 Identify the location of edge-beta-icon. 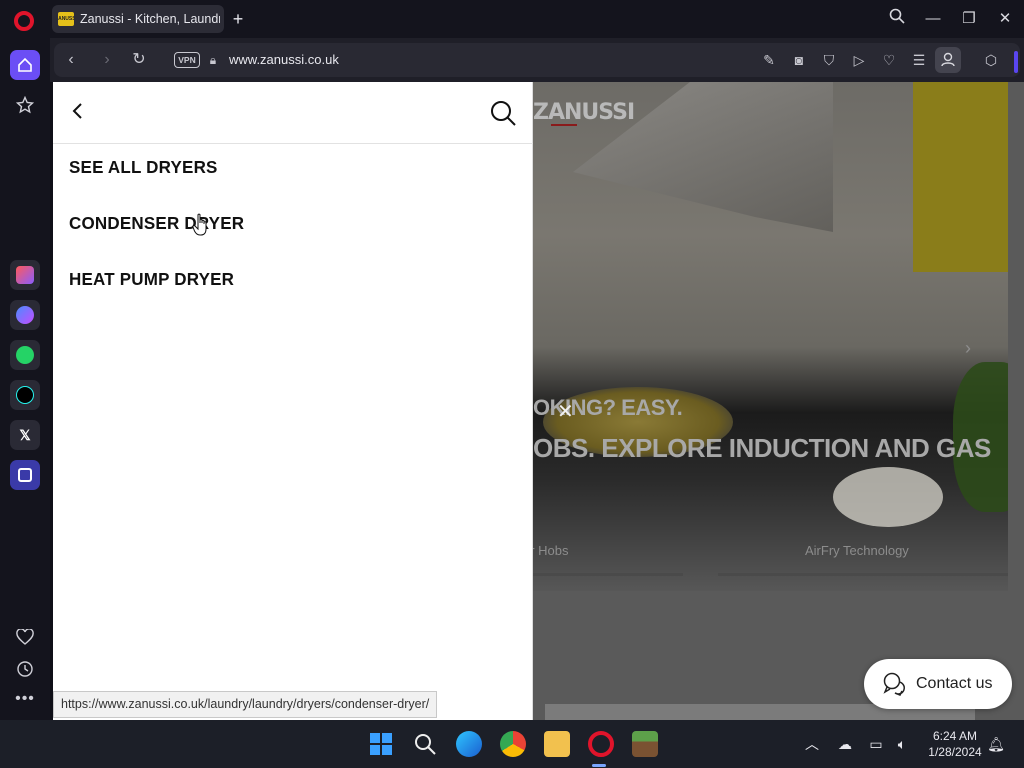
(469, 744).